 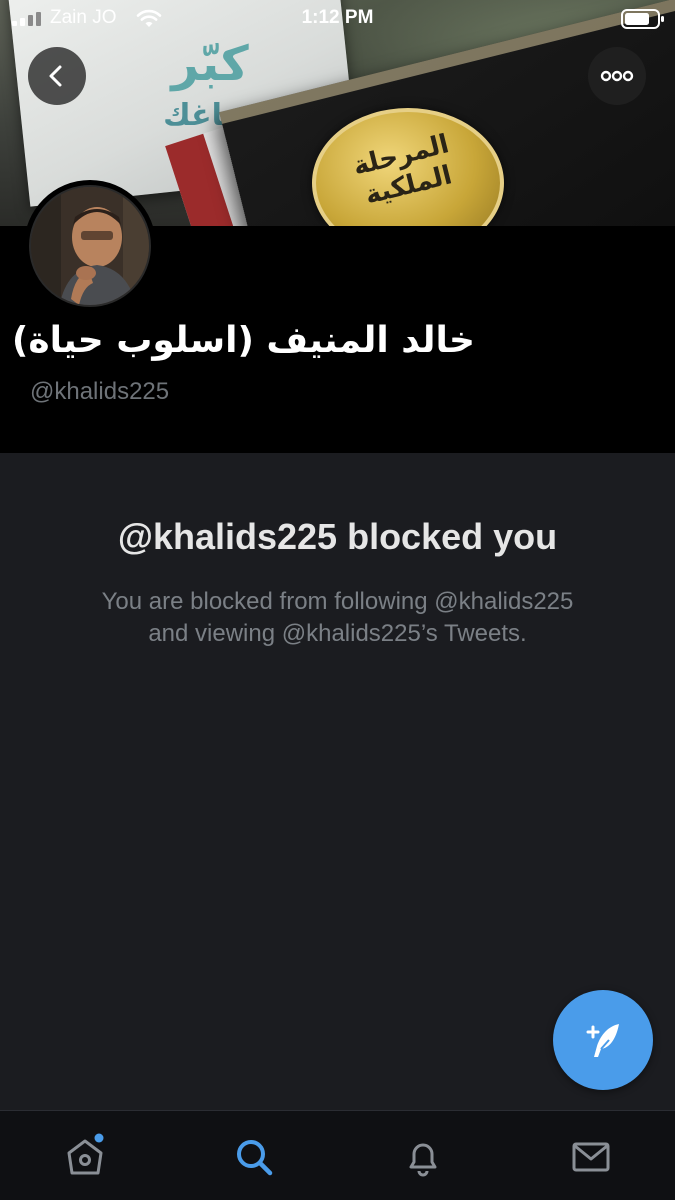 What do you see at coordinates (85, 1154) in the screenshot?
I see `home-icon` at bounding box center [85, 1154].